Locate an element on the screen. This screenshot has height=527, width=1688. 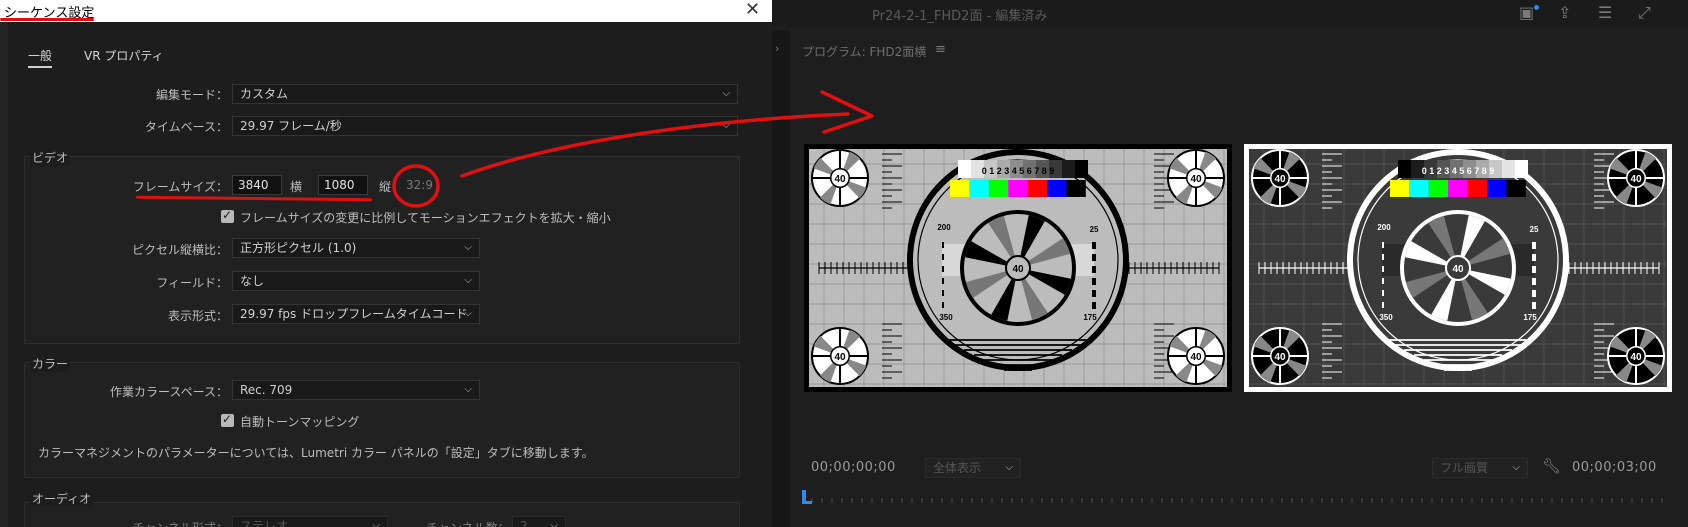
red-underline-title is located at coordinates (47, 19).